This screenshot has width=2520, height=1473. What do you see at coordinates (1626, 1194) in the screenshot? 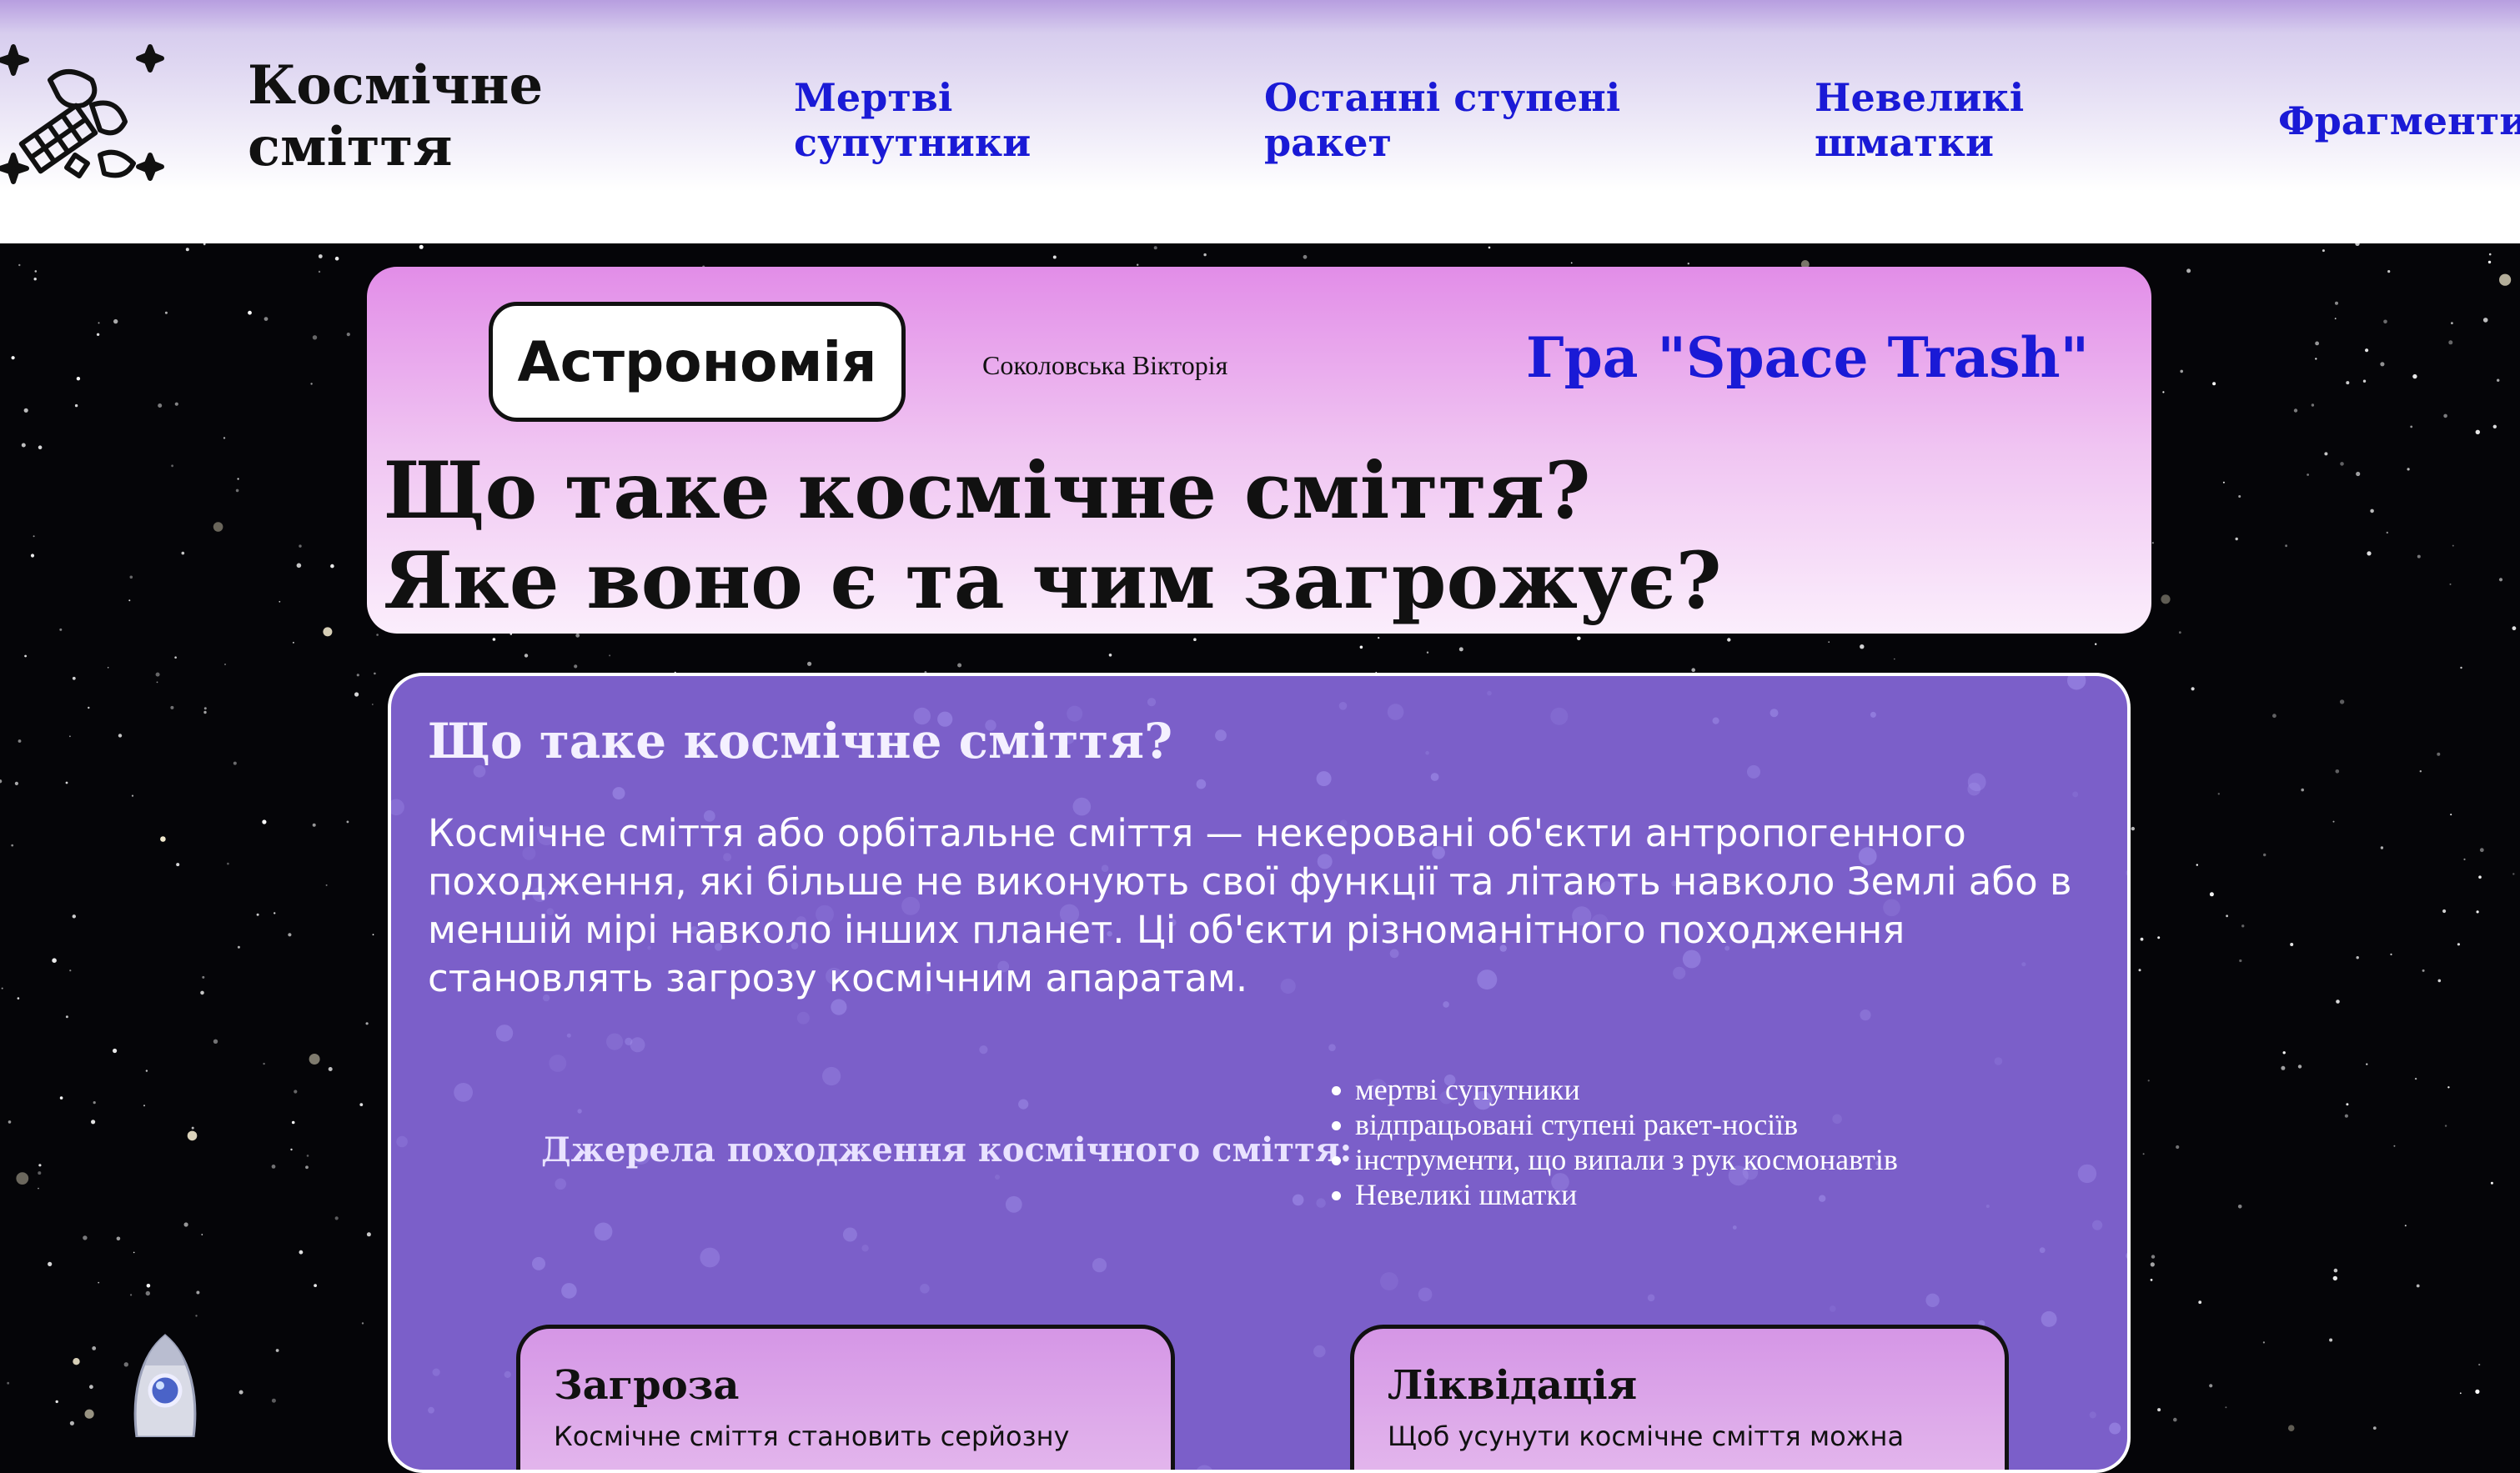
I see `list-item: Невеликі шматки` at bounding box center [1626, 1194].